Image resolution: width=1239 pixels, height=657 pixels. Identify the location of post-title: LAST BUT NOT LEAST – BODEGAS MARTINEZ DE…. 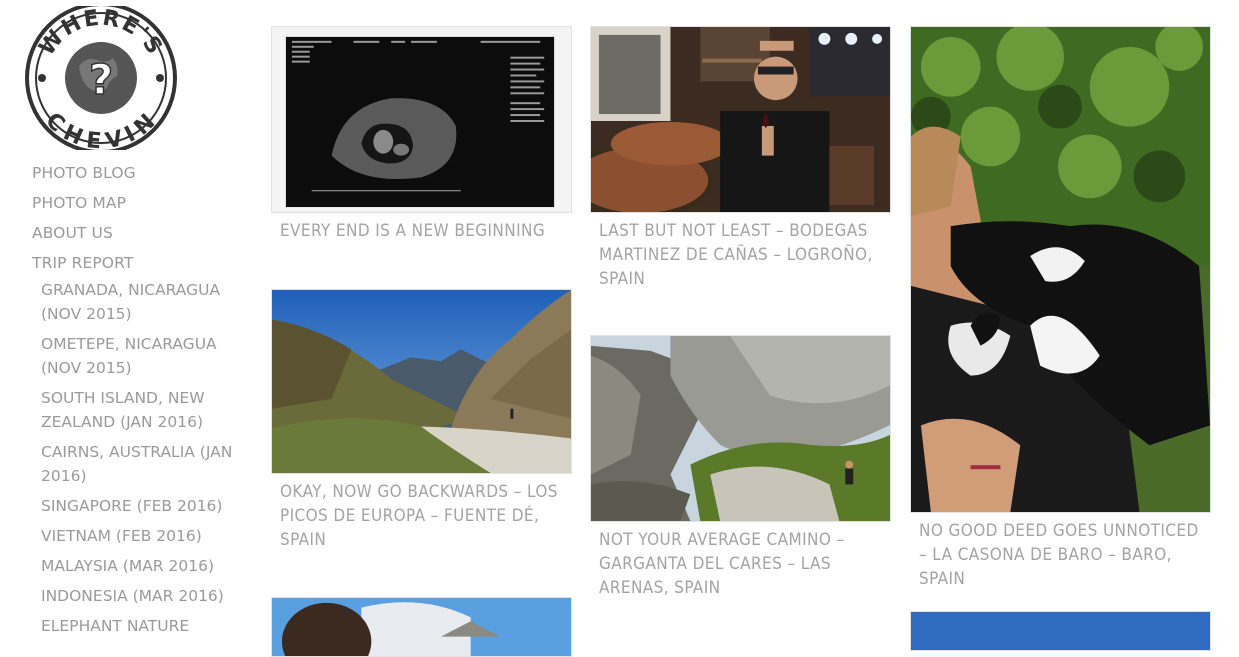
(740, 255).